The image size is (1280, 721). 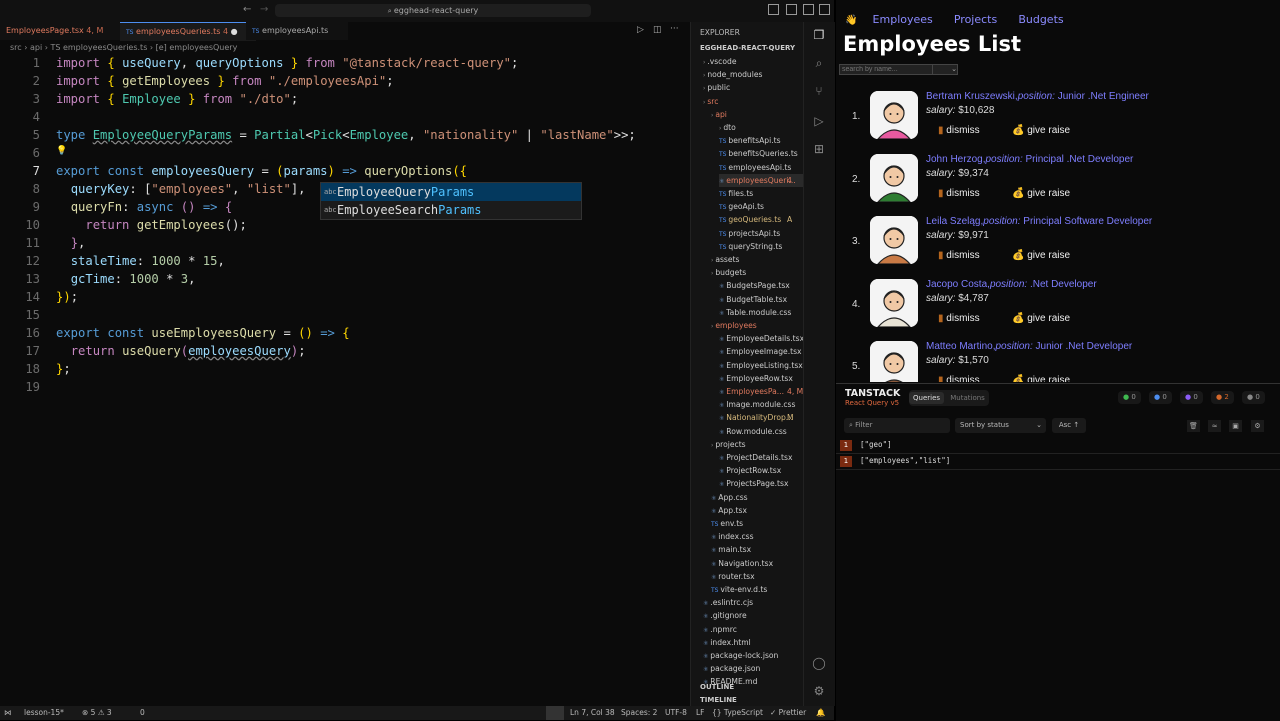 What do you see at coordinates (65, 31) in the screenshot?
I see `tab-employees-page: EmployeesPage.tsx 4, M` at bounding box center [65, 31].